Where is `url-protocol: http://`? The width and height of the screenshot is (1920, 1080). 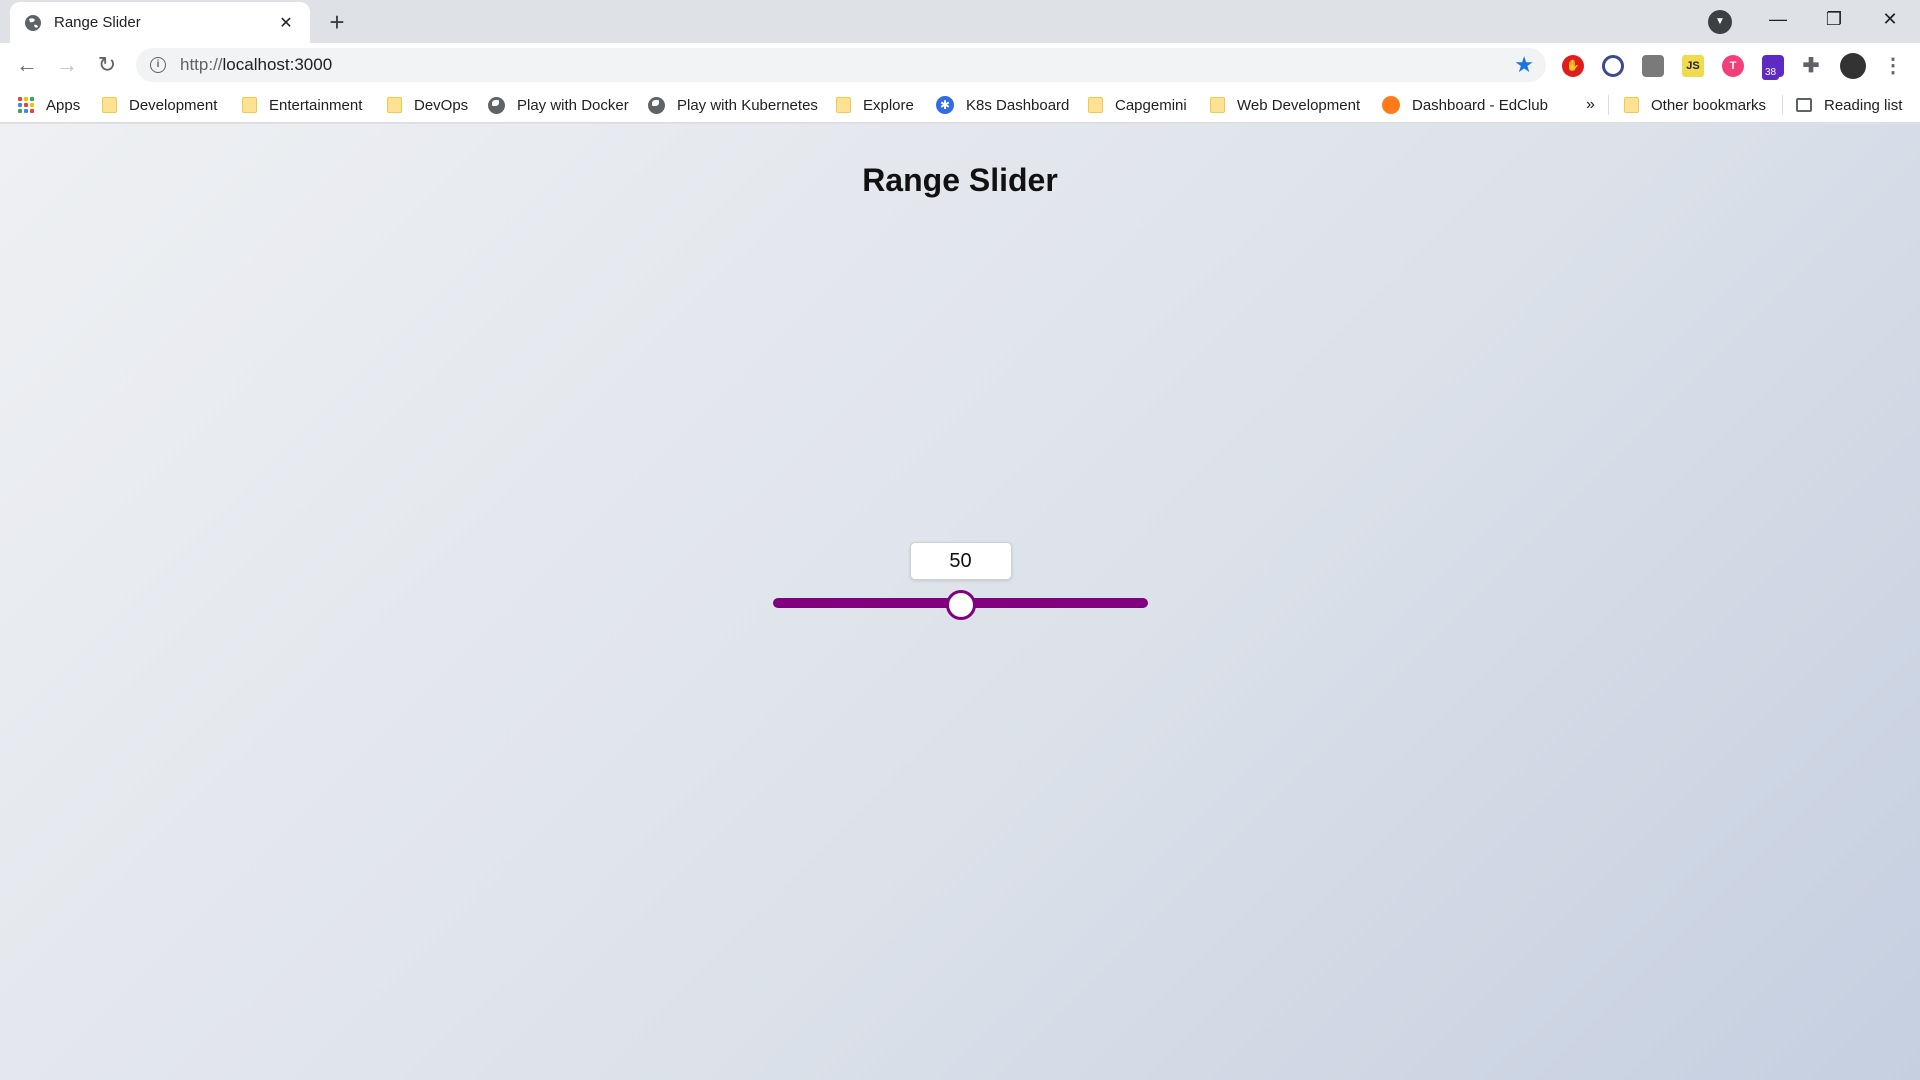 url-protocol: http:// is located at coordinates (201, 64).